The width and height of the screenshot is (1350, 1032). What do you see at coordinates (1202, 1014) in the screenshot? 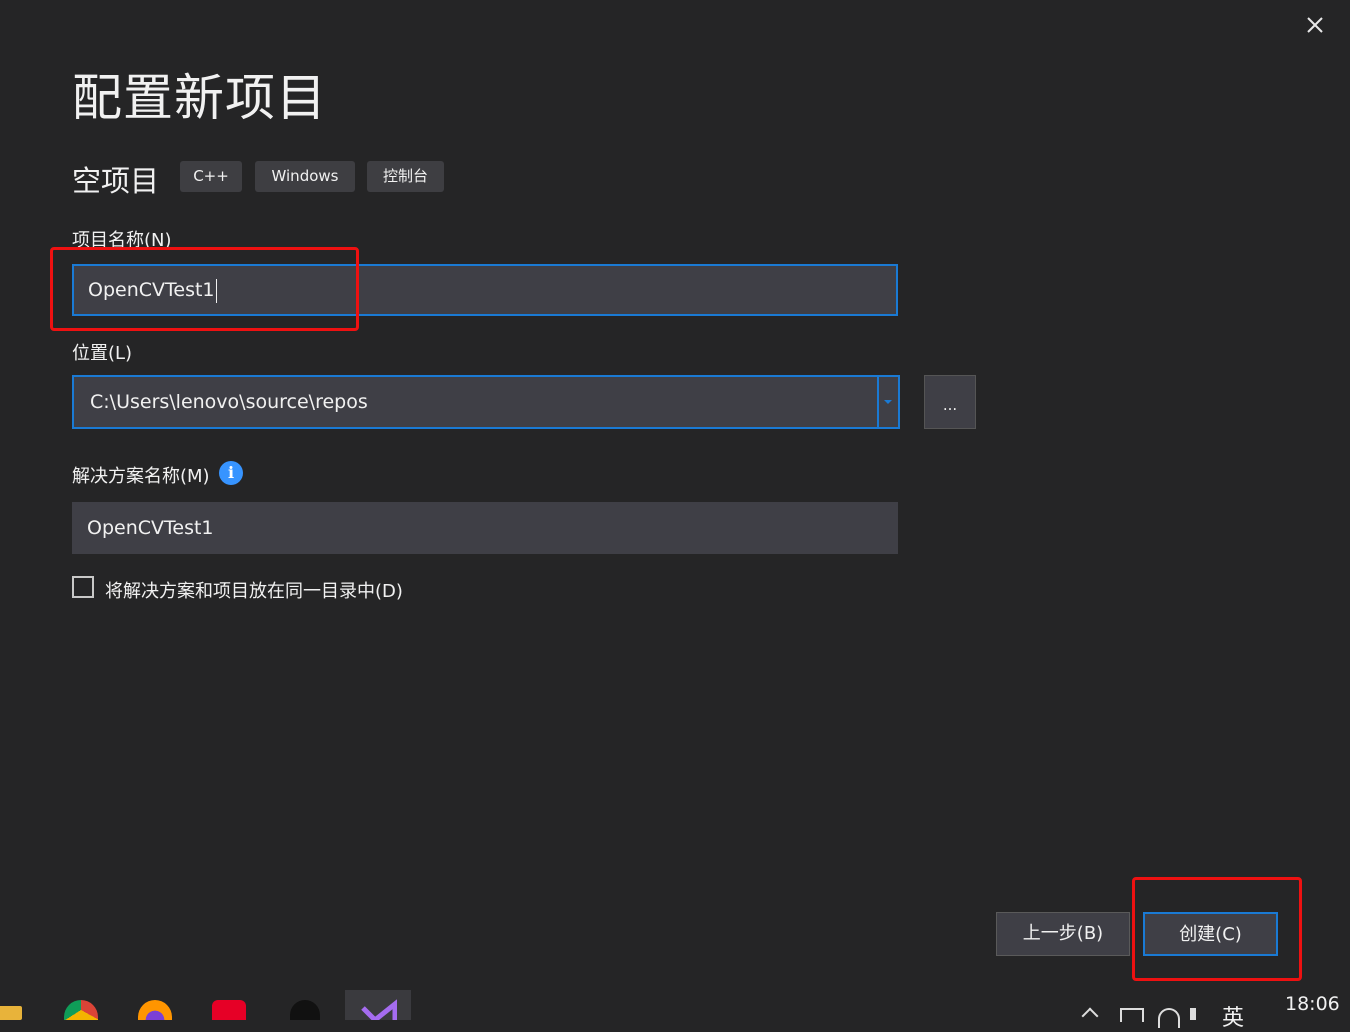
I see `volume-icon` at bounding box center [1202, 1014].